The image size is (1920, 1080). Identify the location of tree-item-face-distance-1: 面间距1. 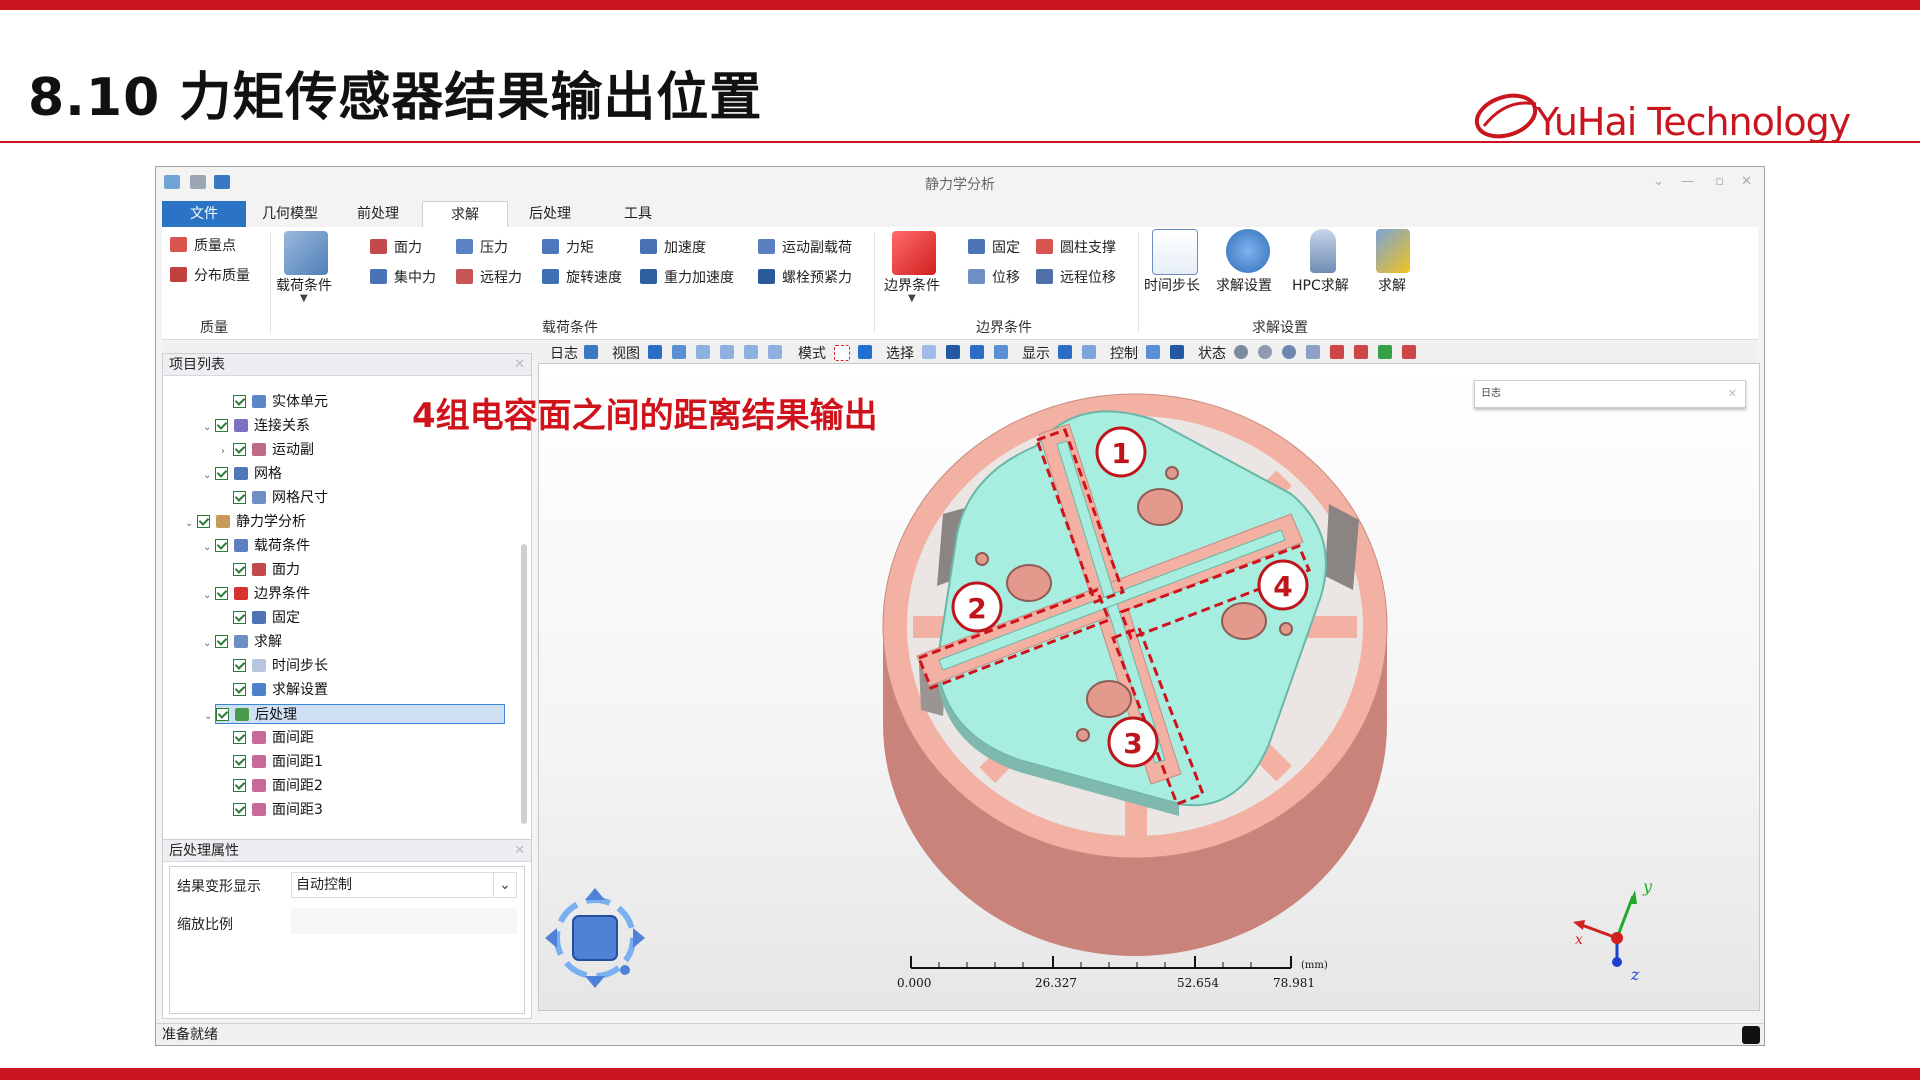
(272, 762).